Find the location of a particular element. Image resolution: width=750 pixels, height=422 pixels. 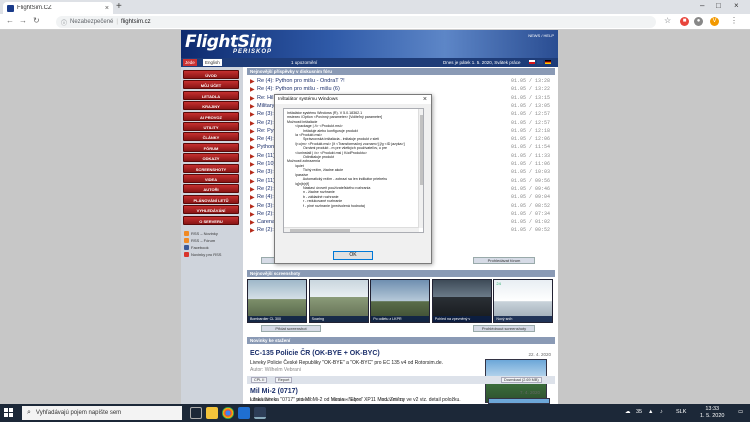

extension-icon: ■ is located at coordinates (684, 21).